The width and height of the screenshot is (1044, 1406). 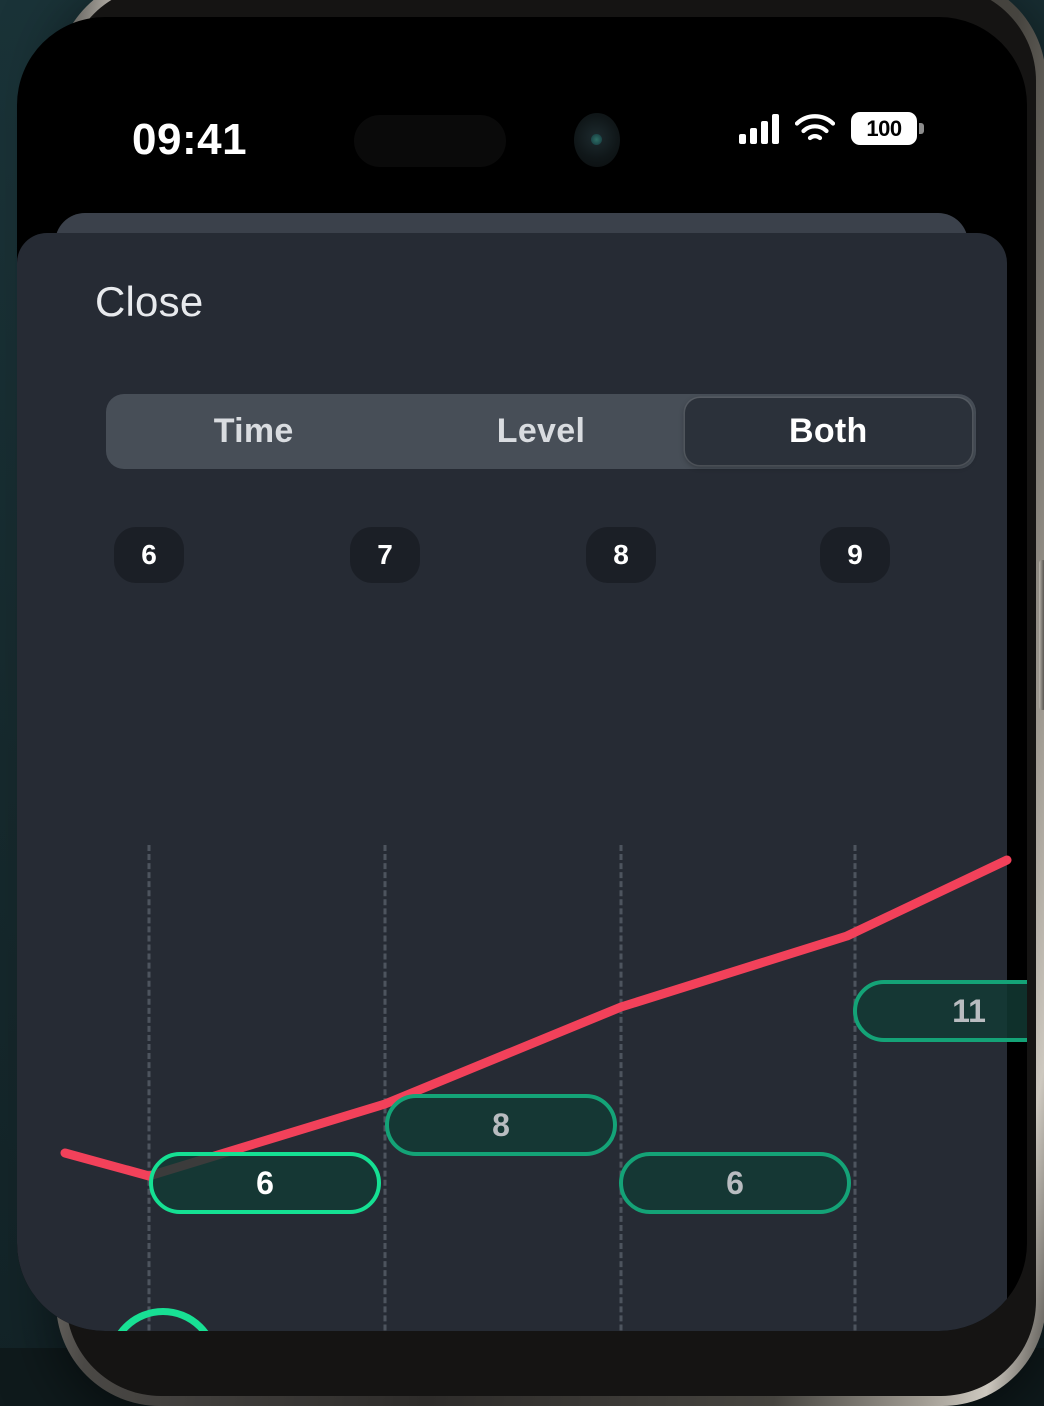 I want to click on front-camera-icon, so click(x=597, y=140).